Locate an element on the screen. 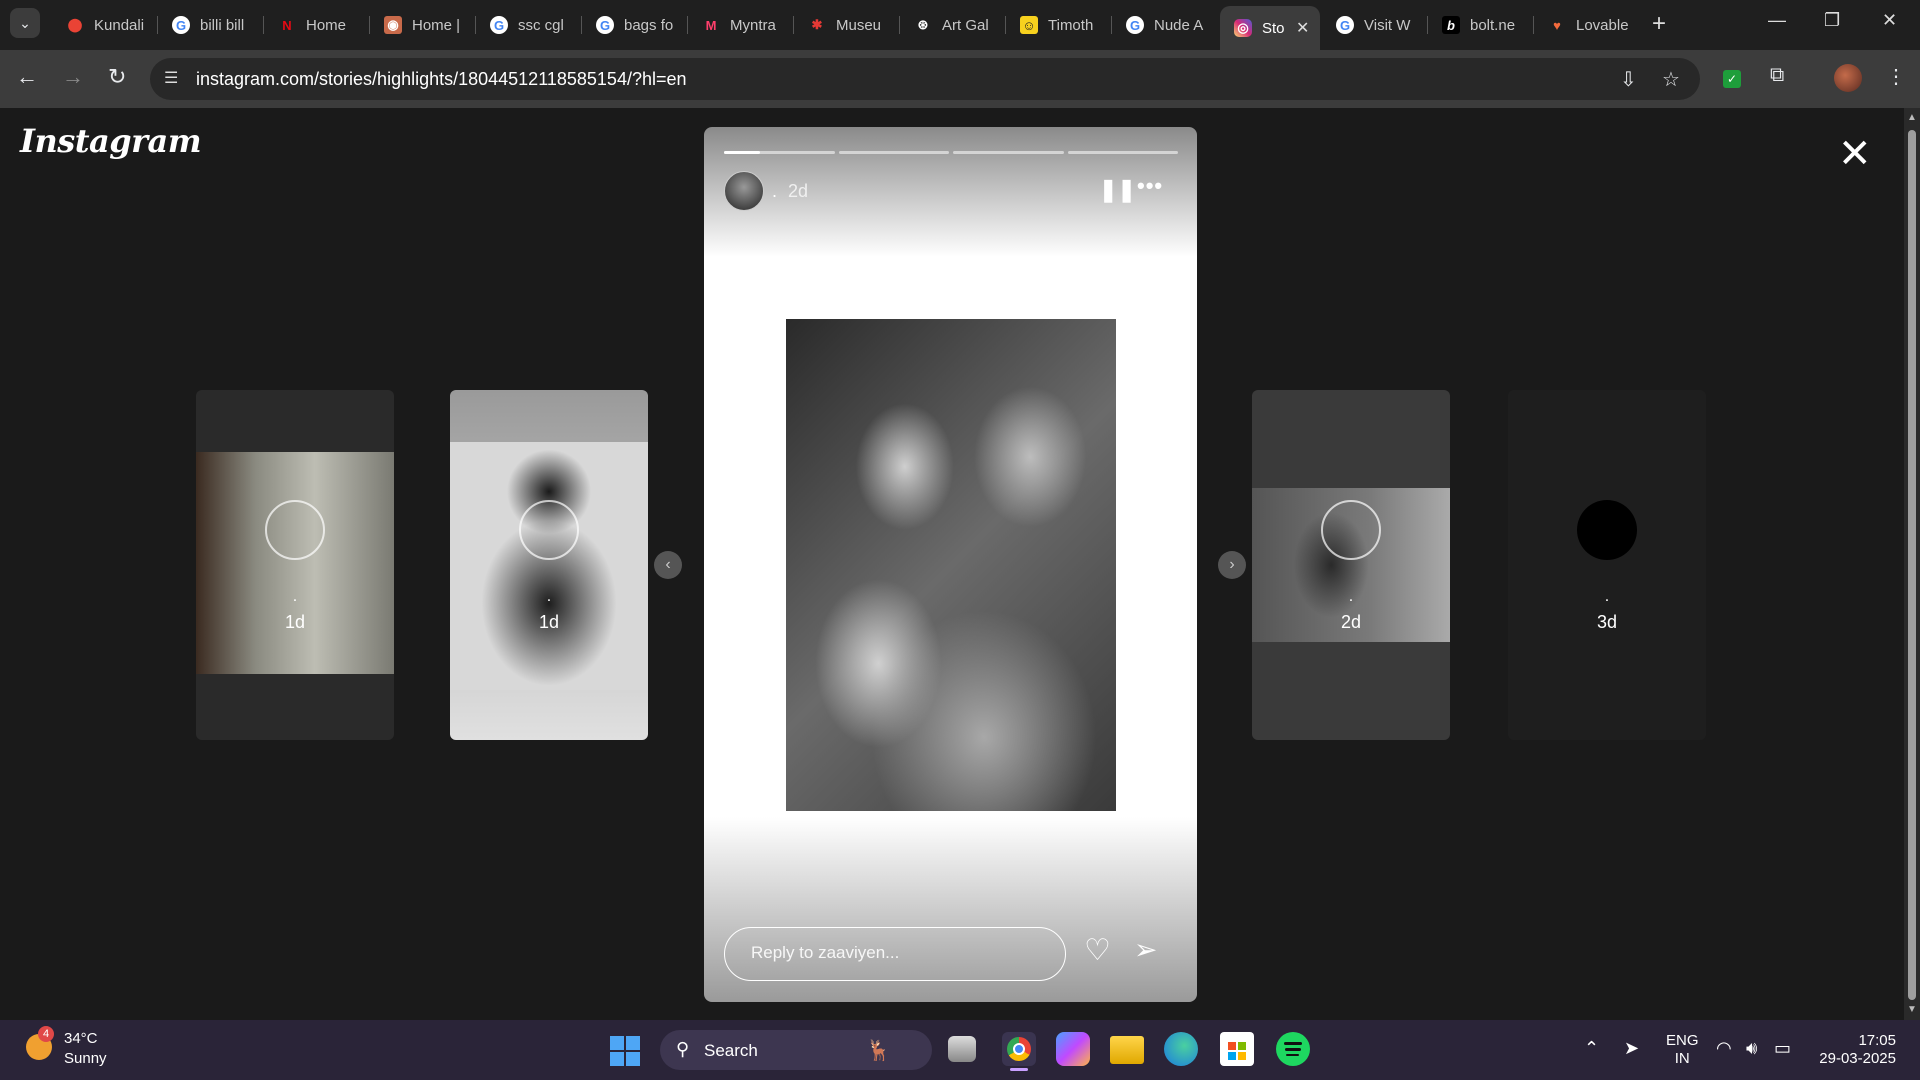 This screenshot has width=1920, height=1080. install-app-icon: ⇩ is located at coordinates (1628, 79).